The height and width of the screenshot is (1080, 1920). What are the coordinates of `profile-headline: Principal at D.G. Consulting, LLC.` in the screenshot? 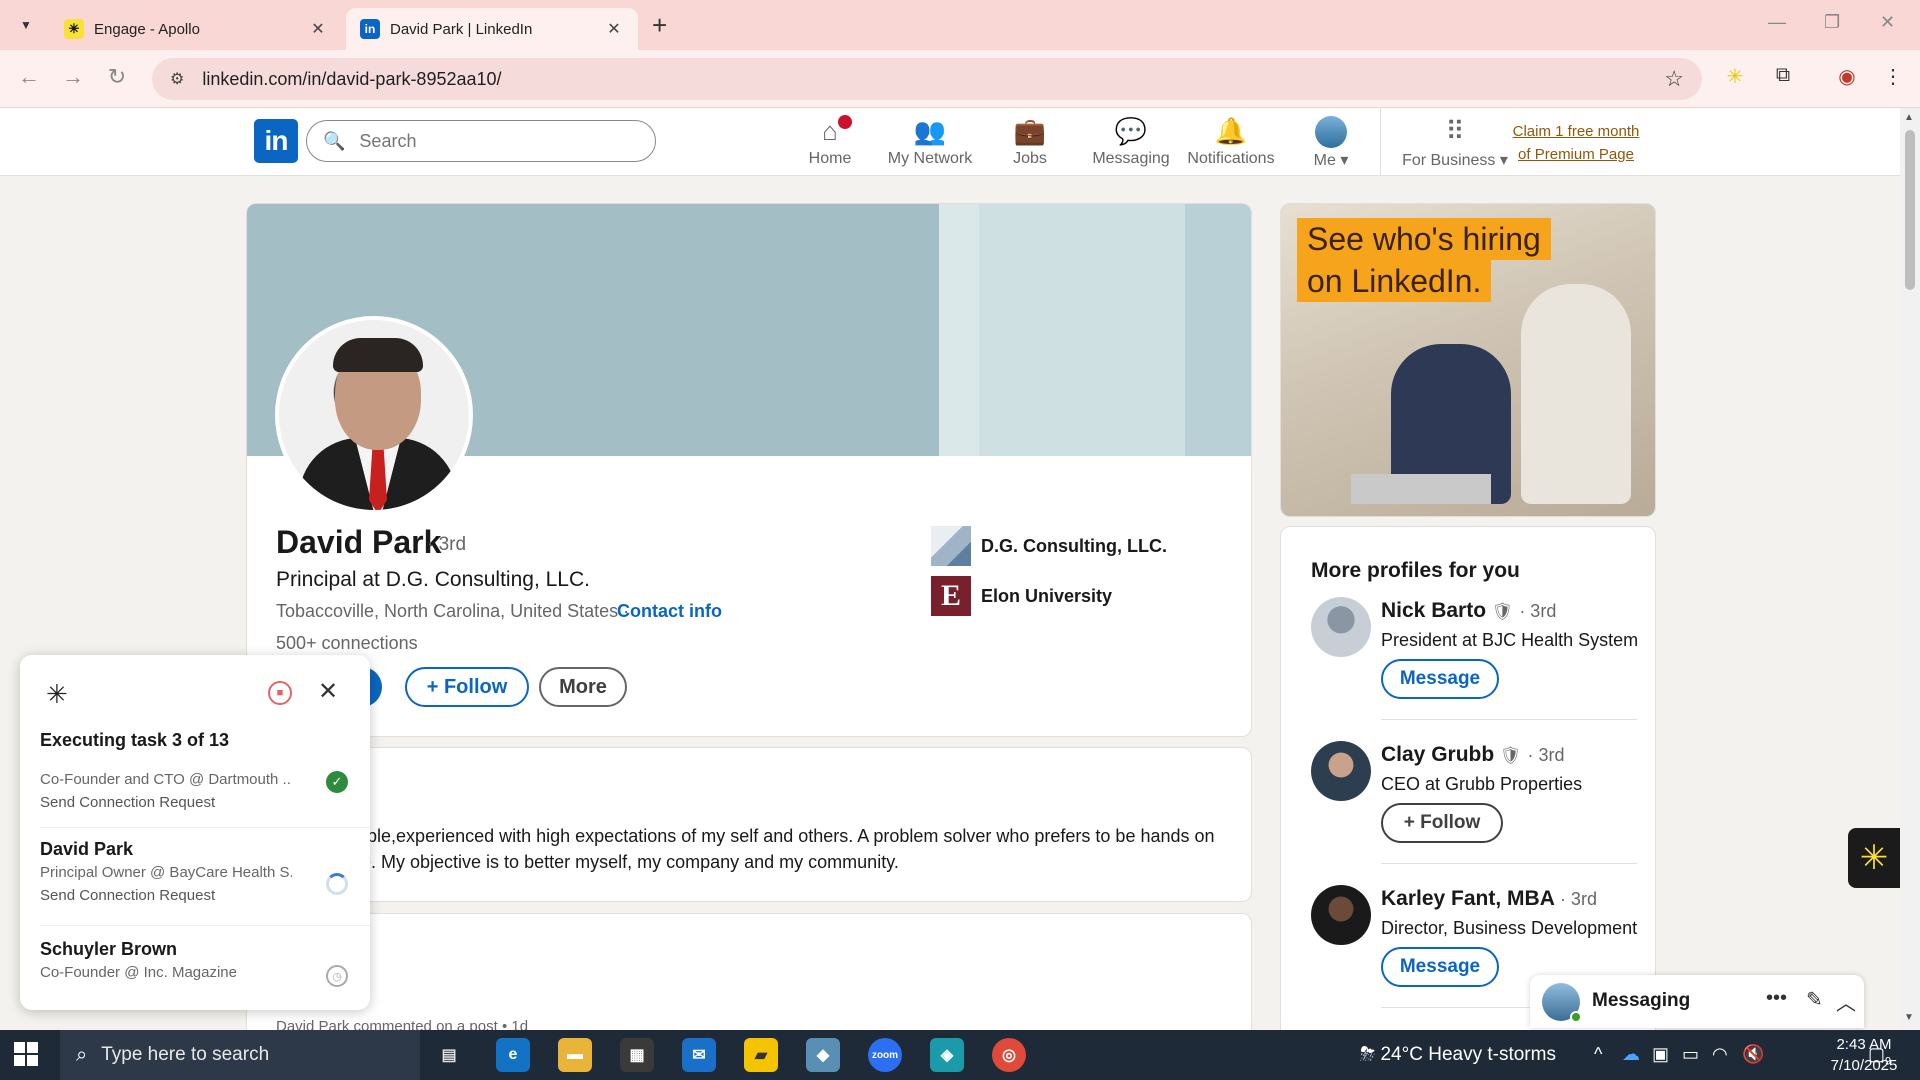 It's located at (433, 579).